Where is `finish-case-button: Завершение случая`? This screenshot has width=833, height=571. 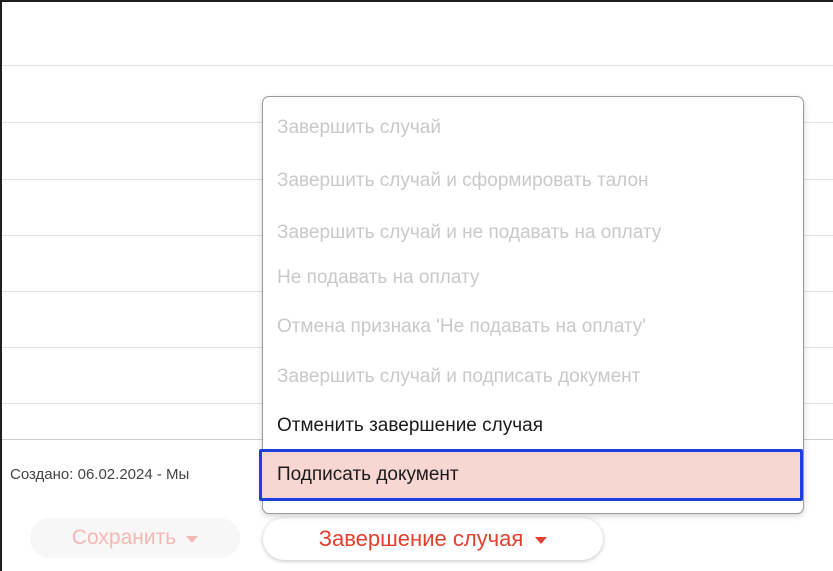 finish-case-button: Завершение случая is located at coordinates (433, 539).